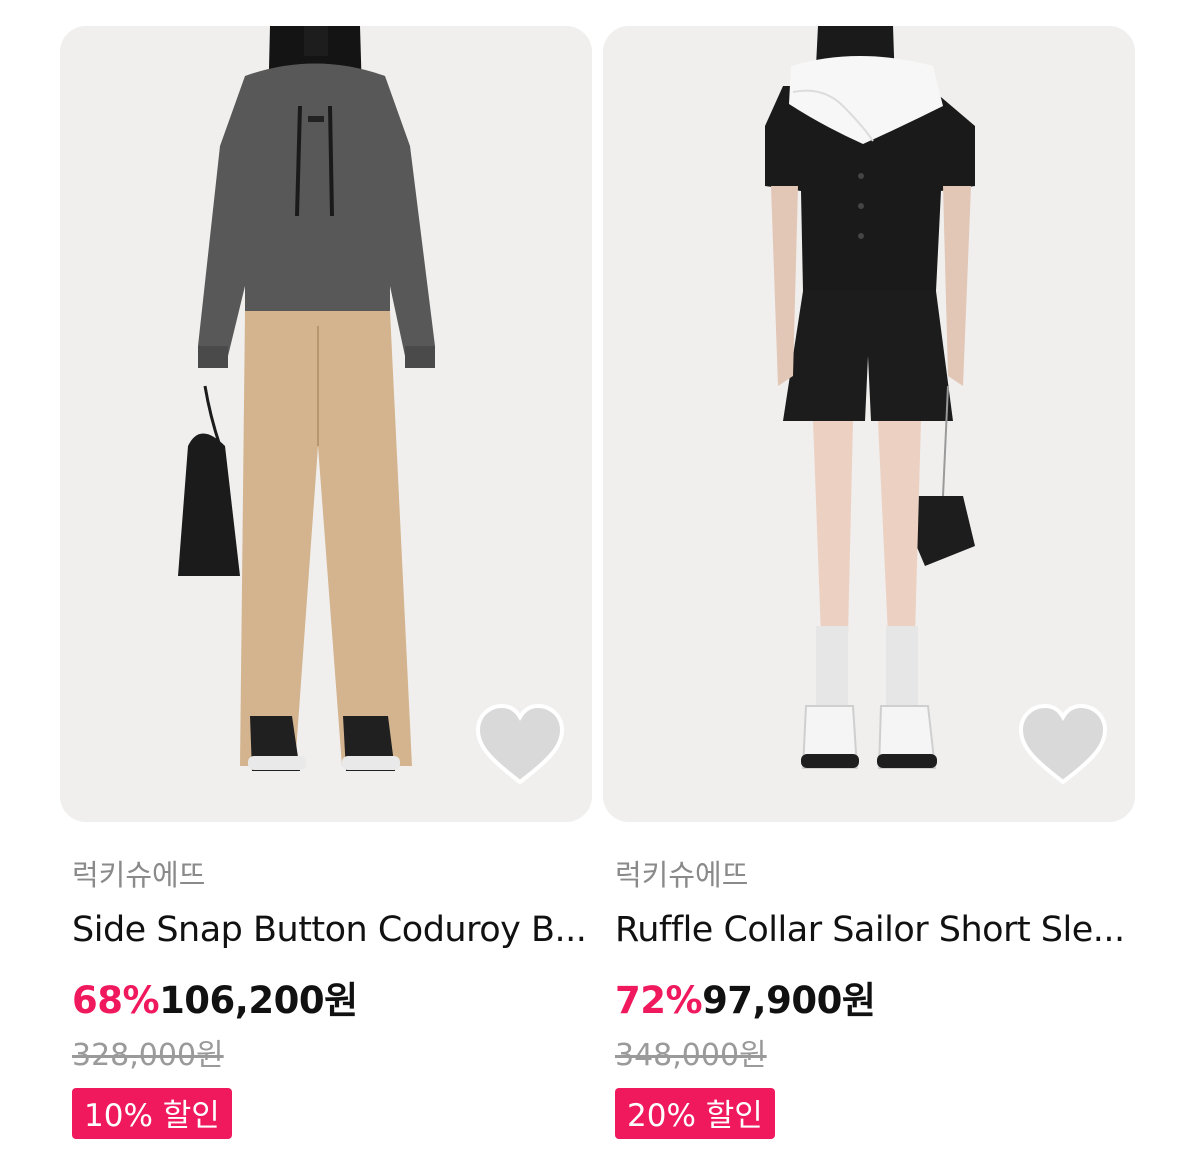  Describe the element at coordinates (148, 1055) in the screenshot. I see `original-price: 328,000원` at that location.